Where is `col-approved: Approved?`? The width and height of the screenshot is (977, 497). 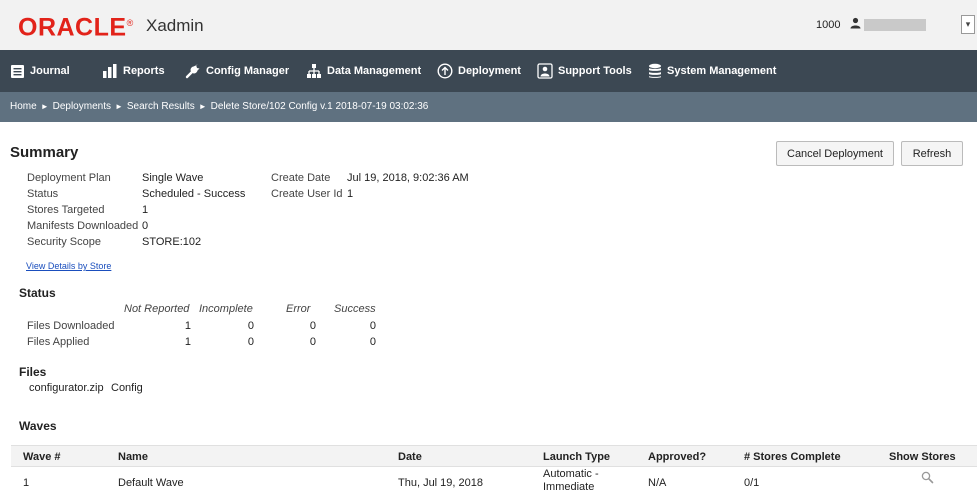
col-approved: Approved? is located at coordinates (677, 457).